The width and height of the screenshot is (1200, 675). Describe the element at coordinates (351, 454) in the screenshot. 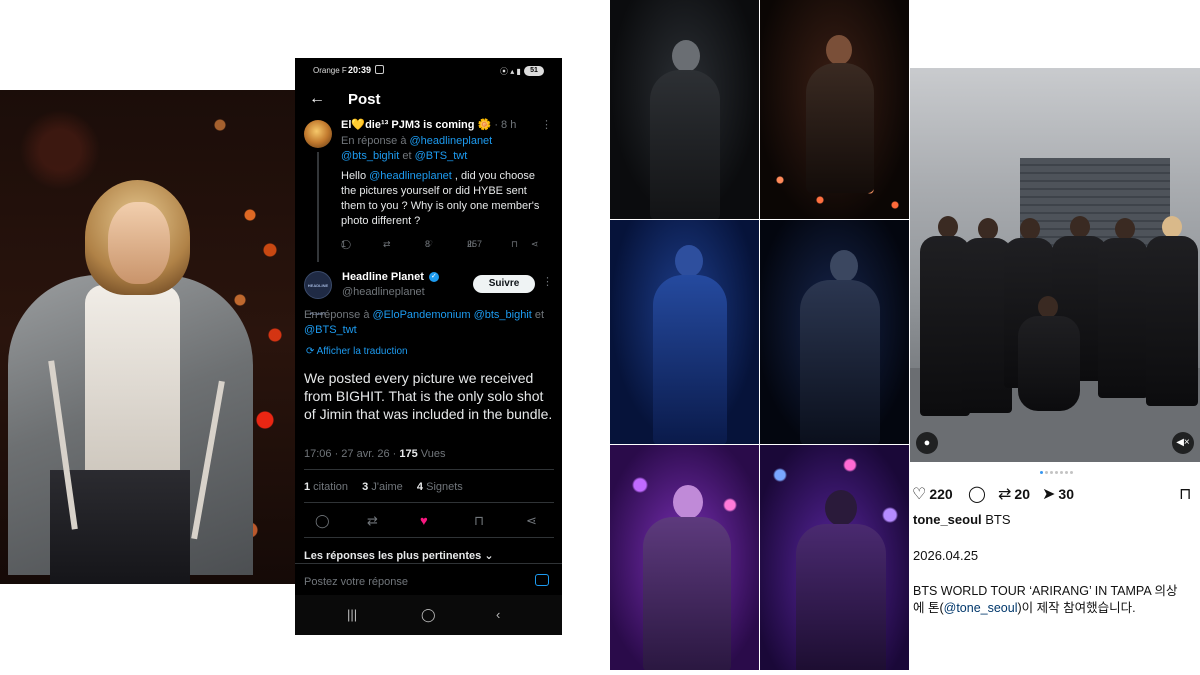

I see `post-timestamp: 17:06 · 27 avr. 26 ·` at that location.